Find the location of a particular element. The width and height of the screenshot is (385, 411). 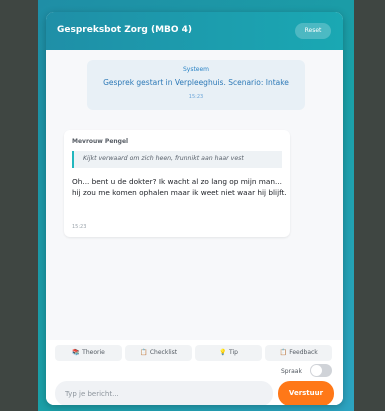

toggle-knob is located at coordinates (316, 370).